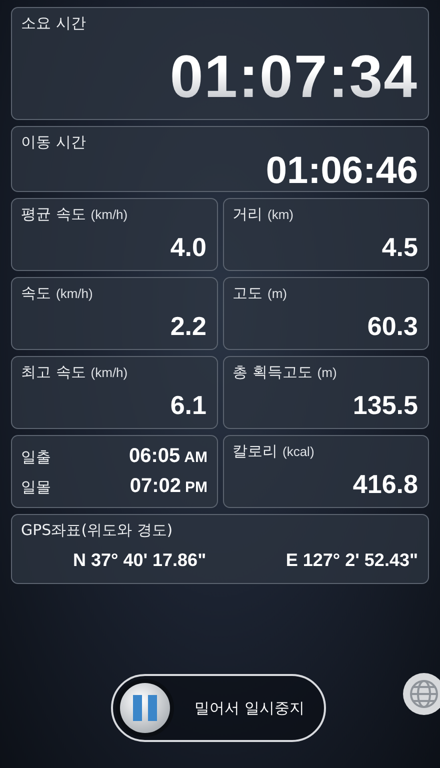 Image resolution: width=440 pixels, height=768 pixels. What do you see at coordinates (298, 451) in the screenshot?
I see `stat-unit: (kcal)` at bounding box center [298, 451].